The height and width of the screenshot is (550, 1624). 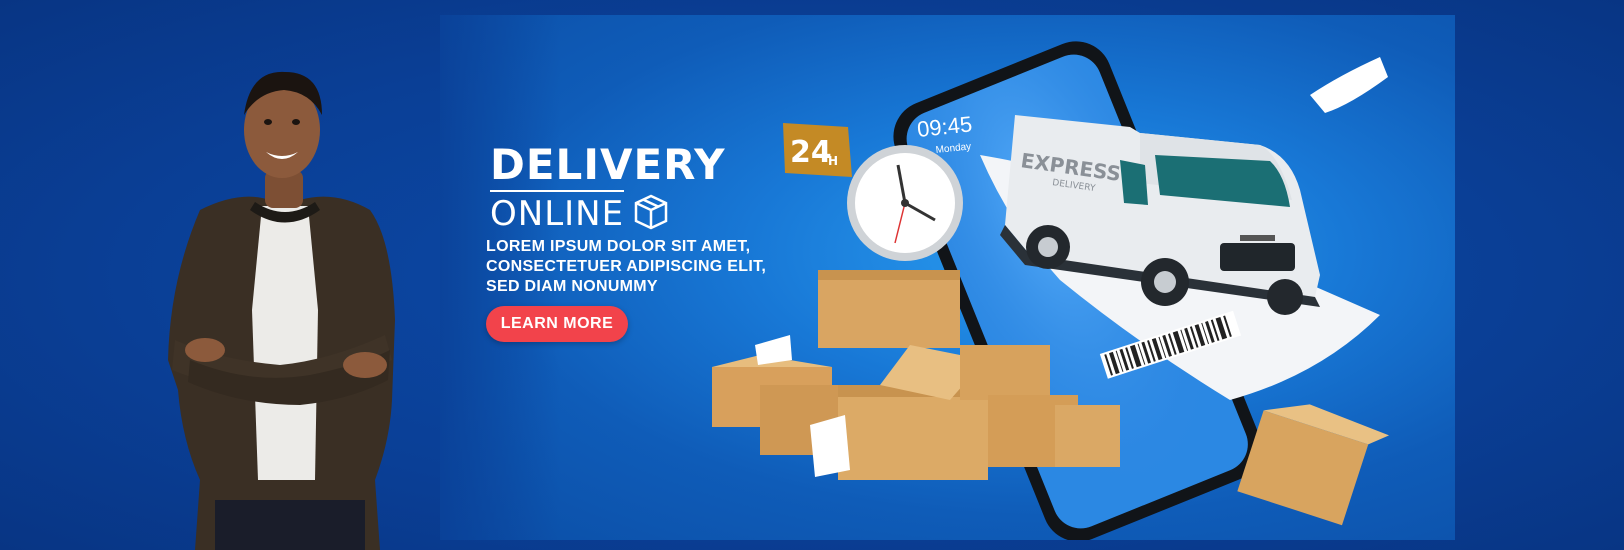 What do you see at coordinates (557, 324) in the screenshot?
I see `learn-more-button: LEARN MORE` at bounding box center [557, 324].